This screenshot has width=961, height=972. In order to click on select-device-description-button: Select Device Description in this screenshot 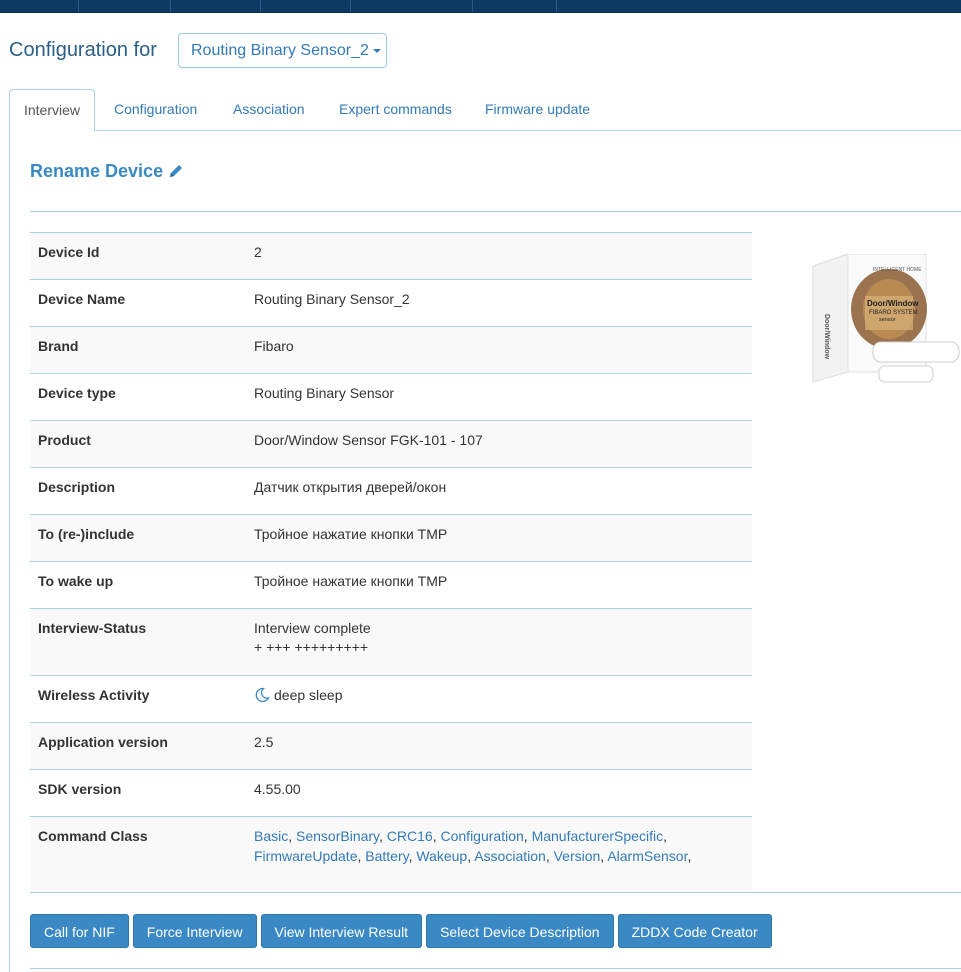, I will do `click(520, 931)`.